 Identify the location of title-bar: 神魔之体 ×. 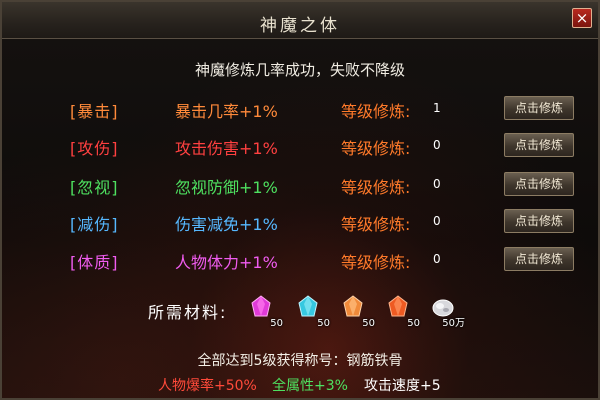
(300, 20).